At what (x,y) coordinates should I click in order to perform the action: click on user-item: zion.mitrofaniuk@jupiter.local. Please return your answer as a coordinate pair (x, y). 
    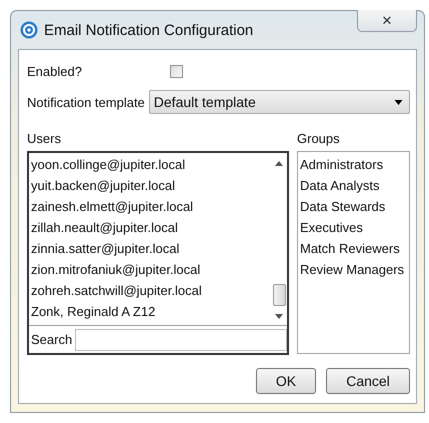
    Looking at the image, I should click on (151, 269).